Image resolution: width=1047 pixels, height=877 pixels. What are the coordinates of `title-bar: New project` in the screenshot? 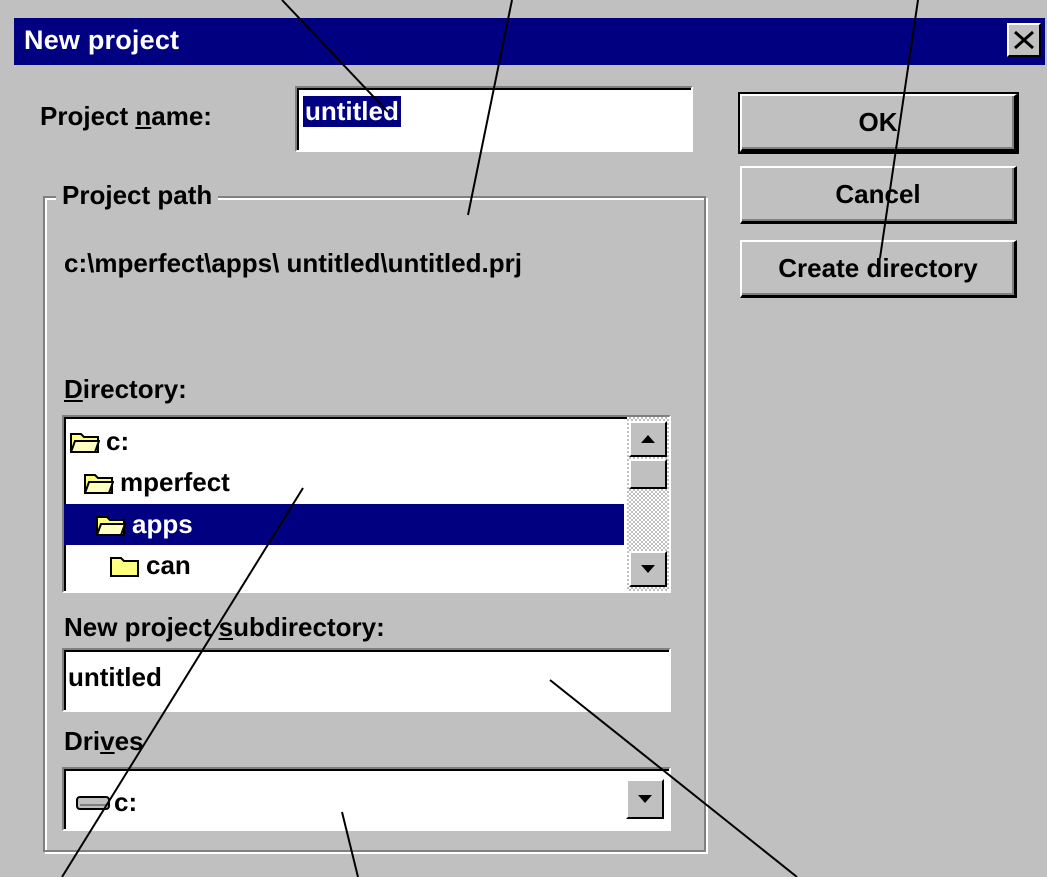 It's located at (529, 41).